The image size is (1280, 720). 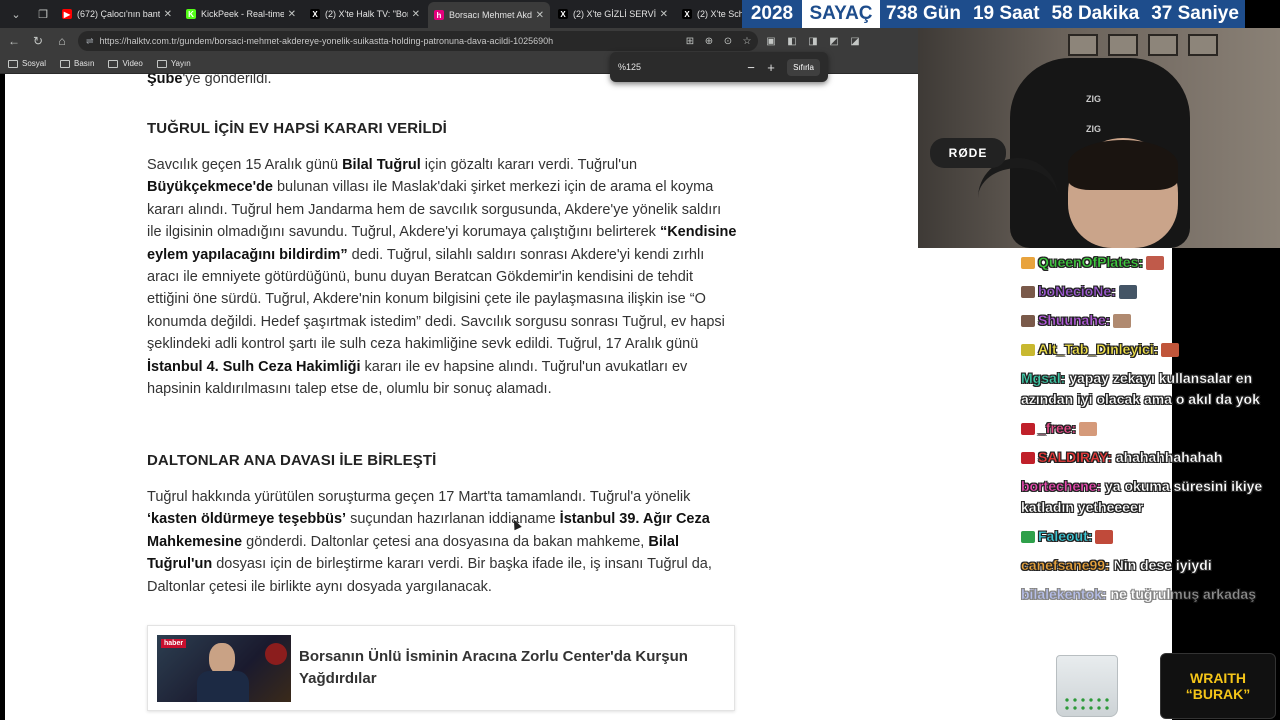 I want to click on chat-username: boNecioNe:, so click(x=1077, y=291).